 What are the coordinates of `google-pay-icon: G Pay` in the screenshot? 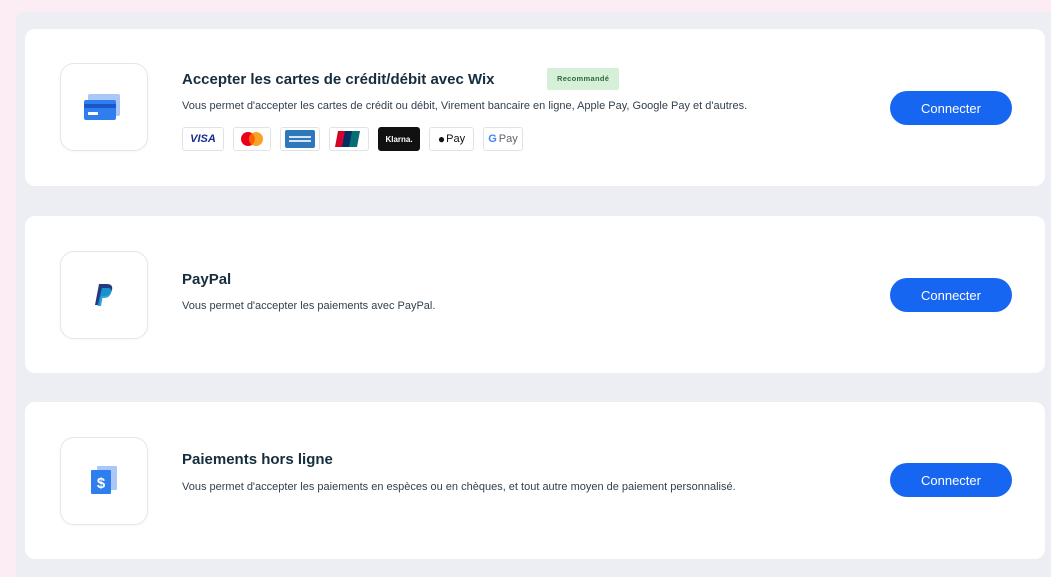 It's located at (503, 139).